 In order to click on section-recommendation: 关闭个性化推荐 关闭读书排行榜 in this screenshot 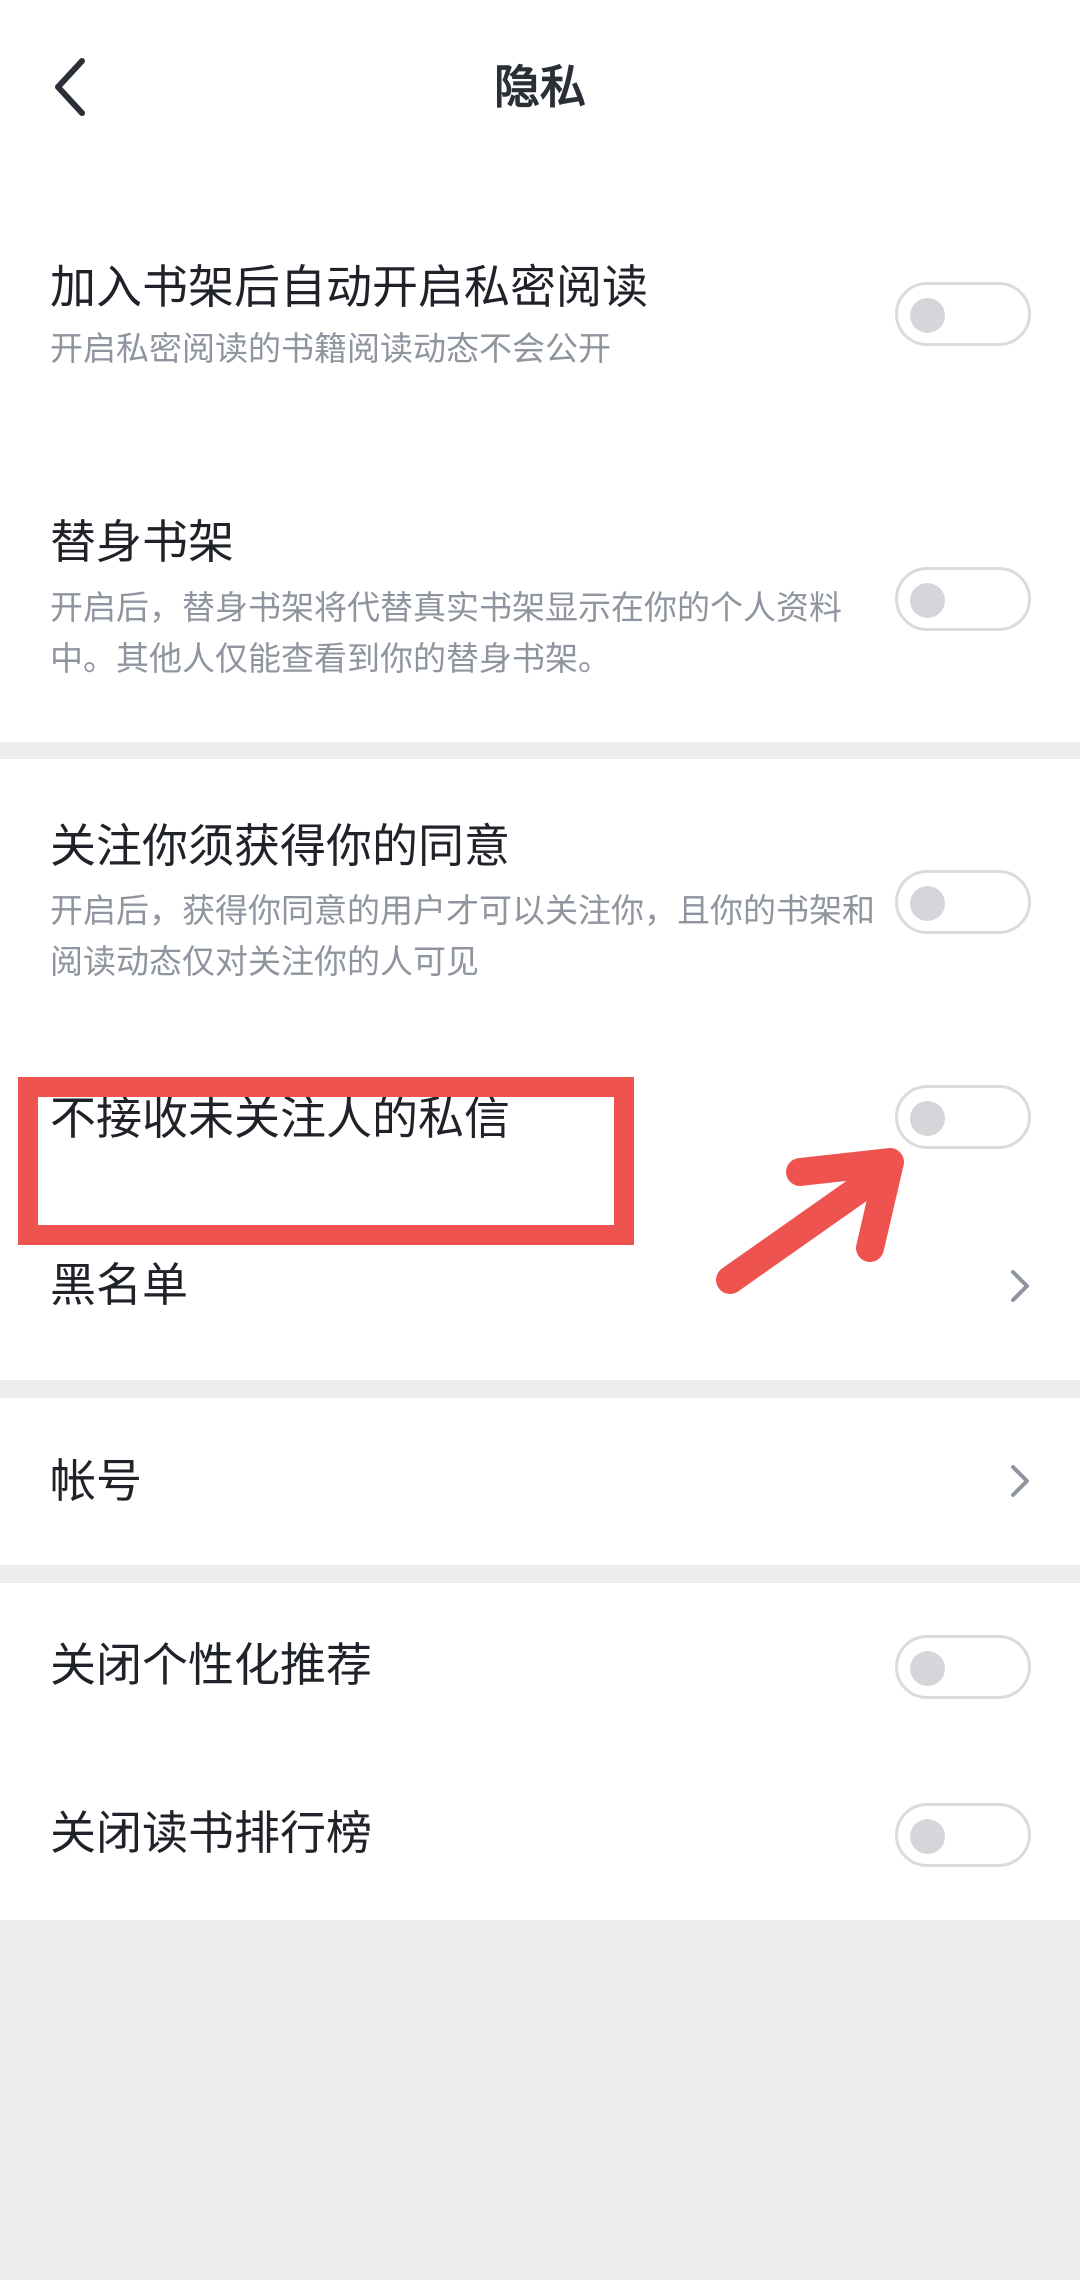, I will do `click(540, 1751)`.